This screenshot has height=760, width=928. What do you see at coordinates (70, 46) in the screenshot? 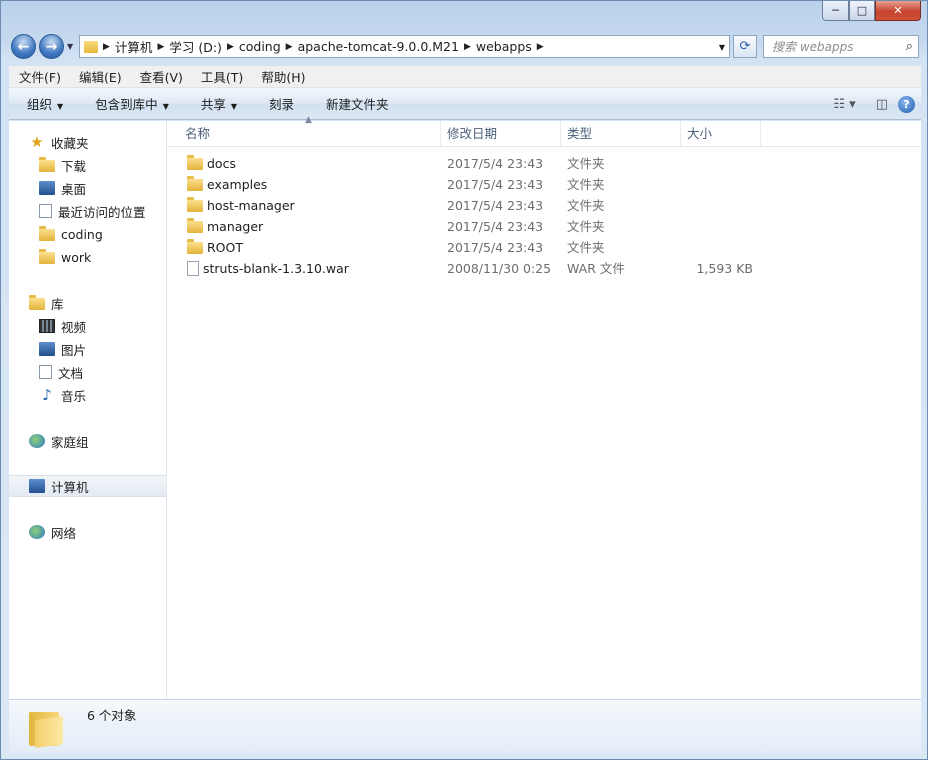
I see `history-dropdown-icon: ▼` at bounding box center [70, 46].